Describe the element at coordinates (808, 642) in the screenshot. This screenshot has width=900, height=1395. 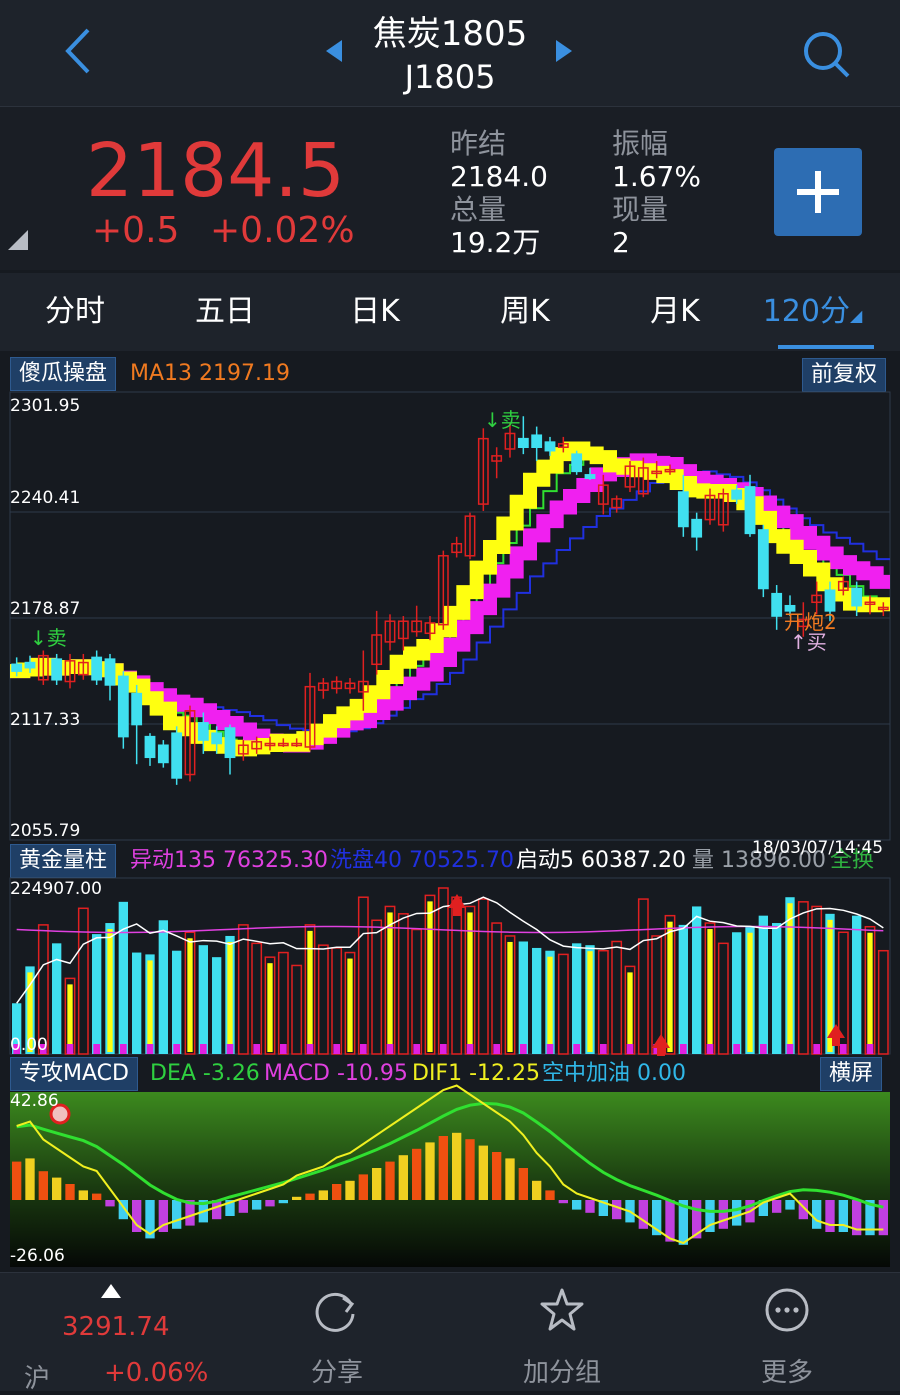
I see `buy-signal: ↑买` at that location.